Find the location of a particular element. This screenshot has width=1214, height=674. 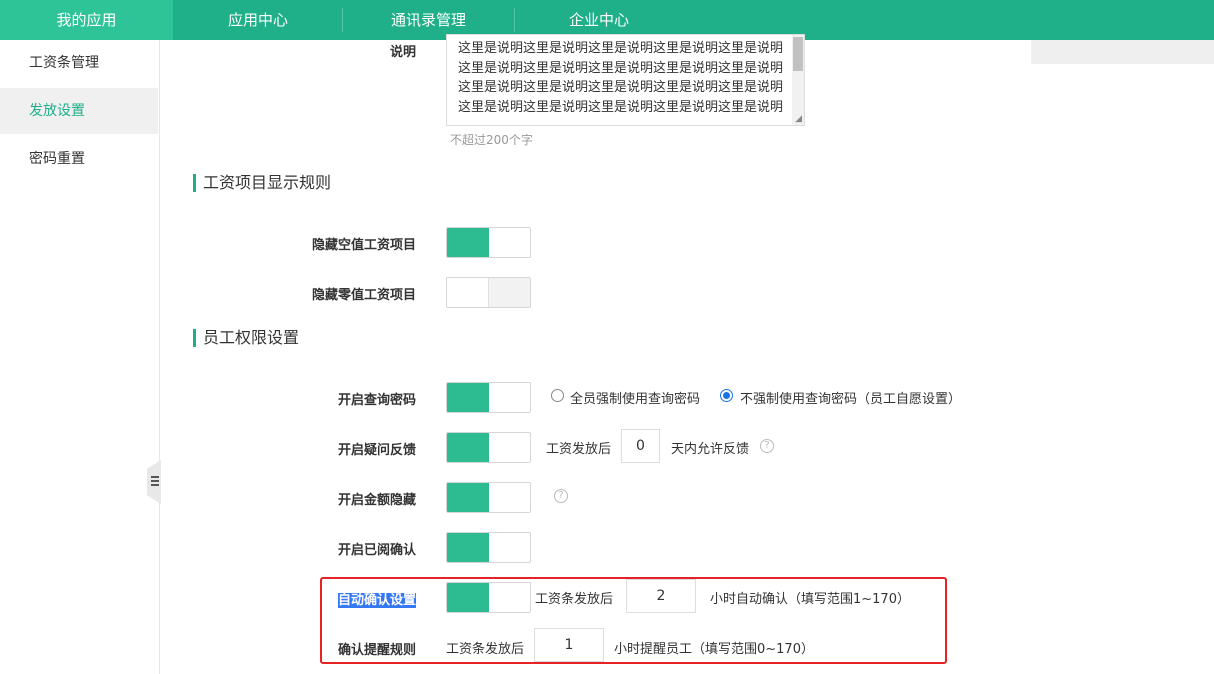

feedback-label: 开启疑问反馈 is located at coordinates (376, 450).